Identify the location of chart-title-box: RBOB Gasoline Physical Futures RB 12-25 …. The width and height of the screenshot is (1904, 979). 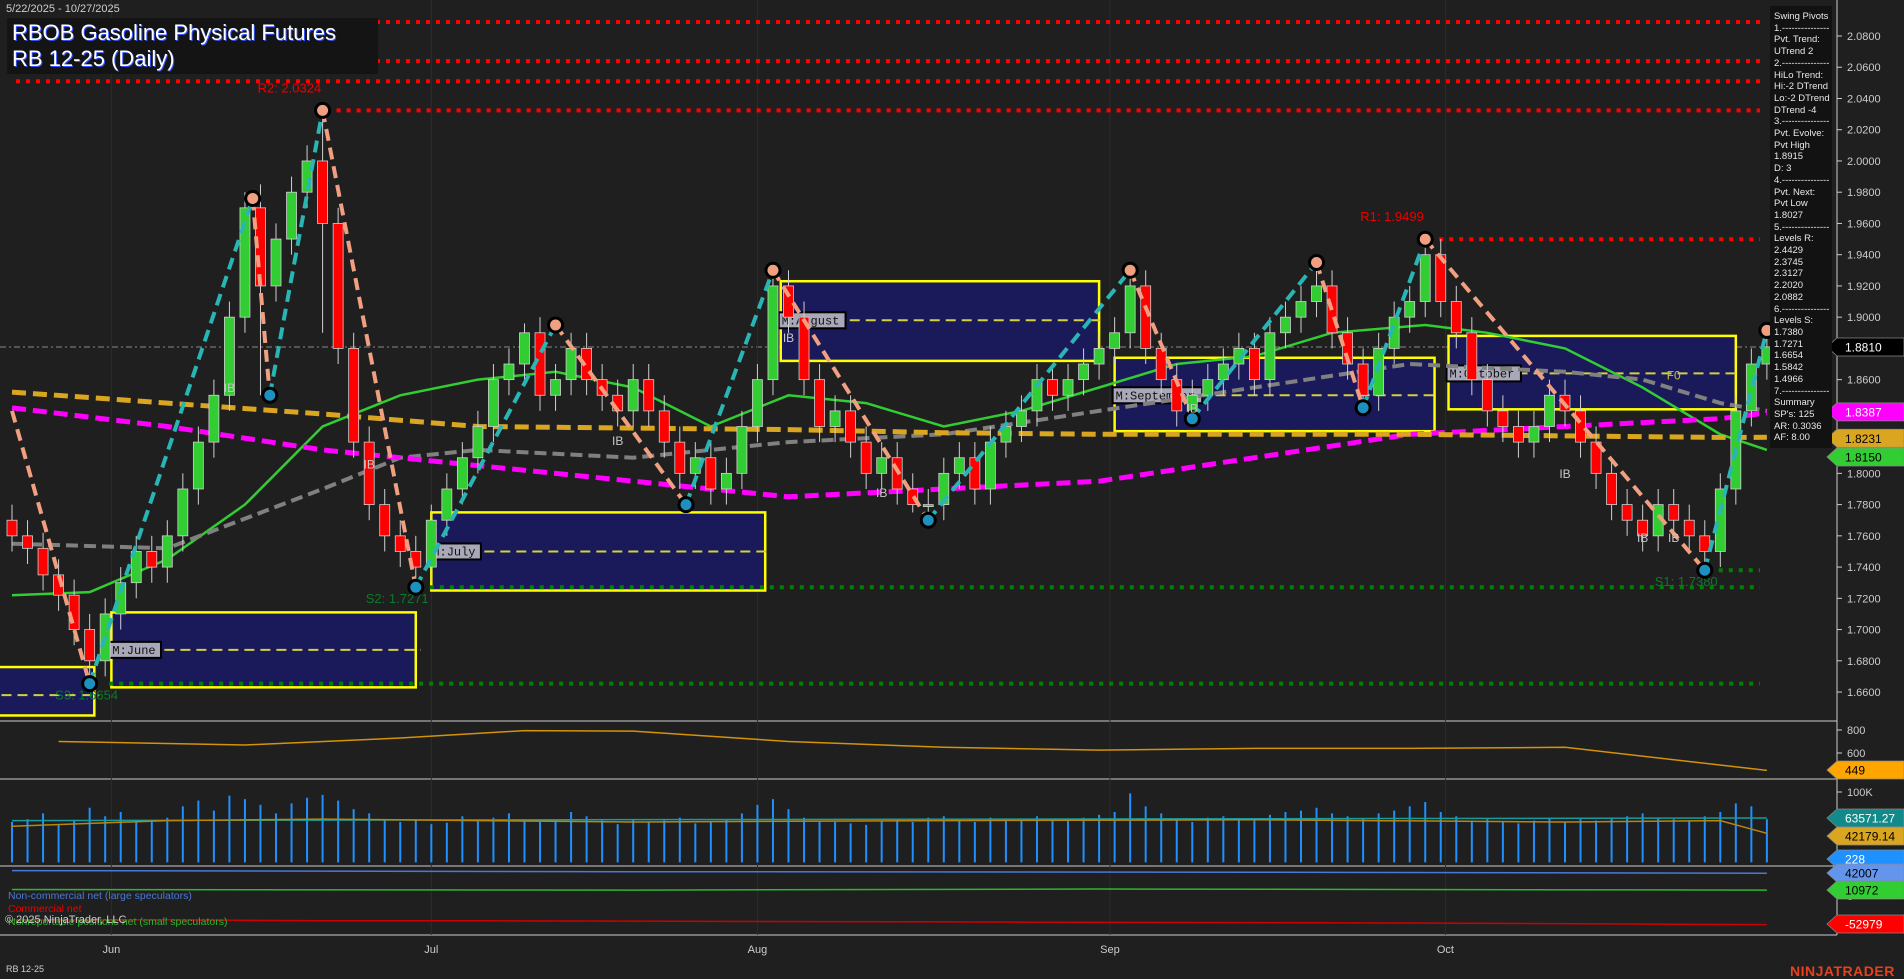
(192, 46).